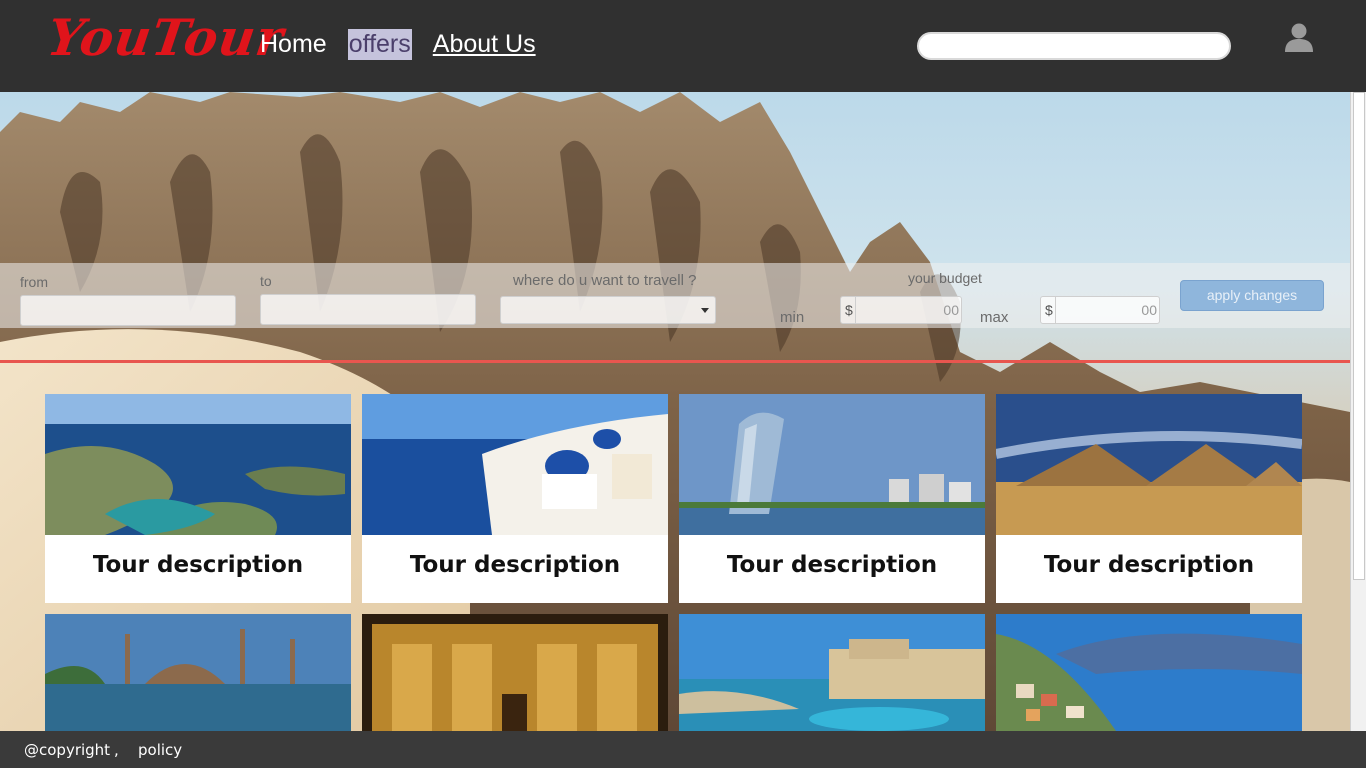 The image size is (1366, 768). What do you see at coordinates (1359, 336) in the screenshot?
I see `scrollbar-thumb` at bounding box center [1359, 336].